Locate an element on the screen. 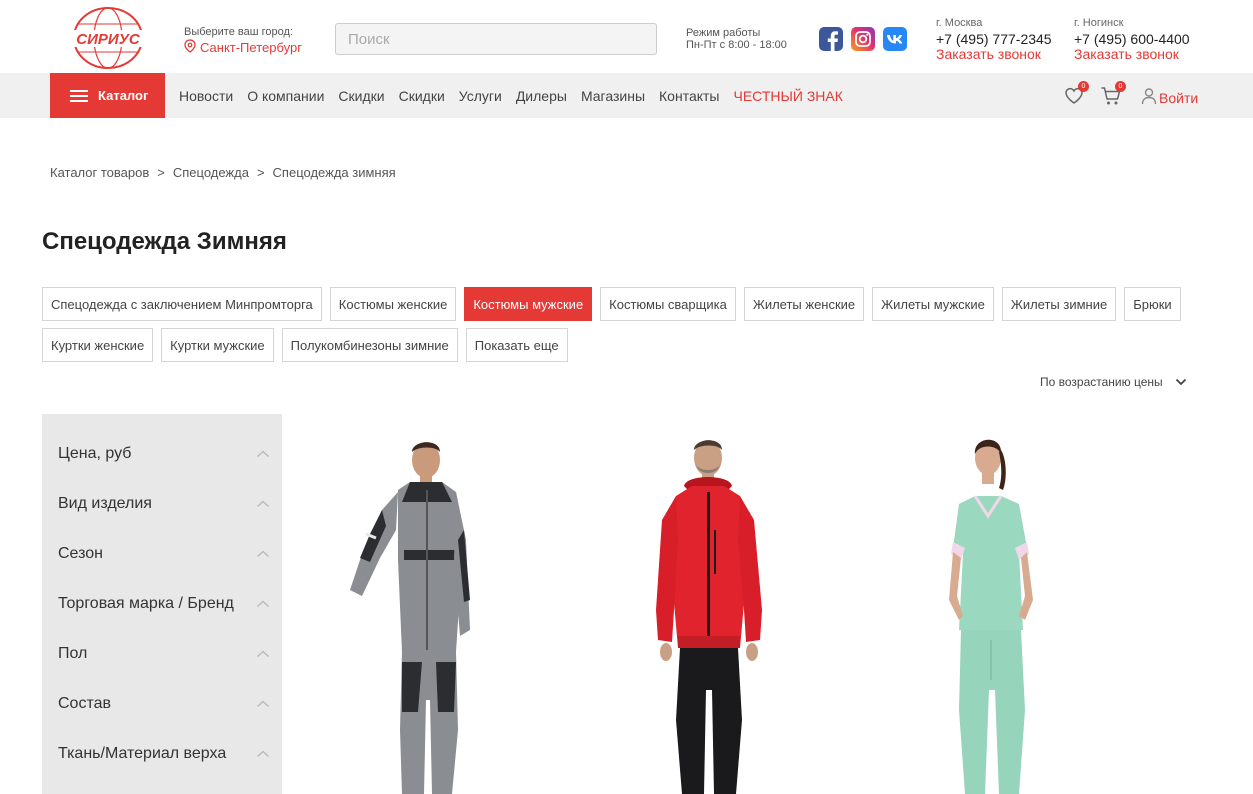 The image size is (1253, 794). filter-fabric: Ткань/Материал верха is located at coordinates (164, 754).